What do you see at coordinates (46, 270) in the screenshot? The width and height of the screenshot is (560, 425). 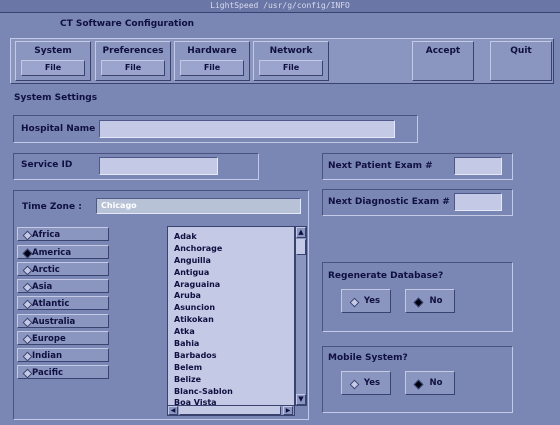 I see `region-label: Arctic` at bounding box center [46, 270].